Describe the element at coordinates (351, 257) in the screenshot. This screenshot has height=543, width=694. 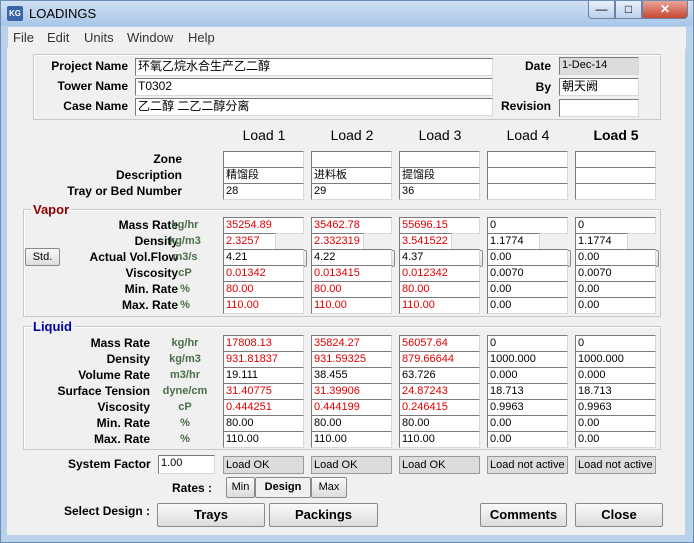
I see `vapor-value-cell: 4.22` at that location.